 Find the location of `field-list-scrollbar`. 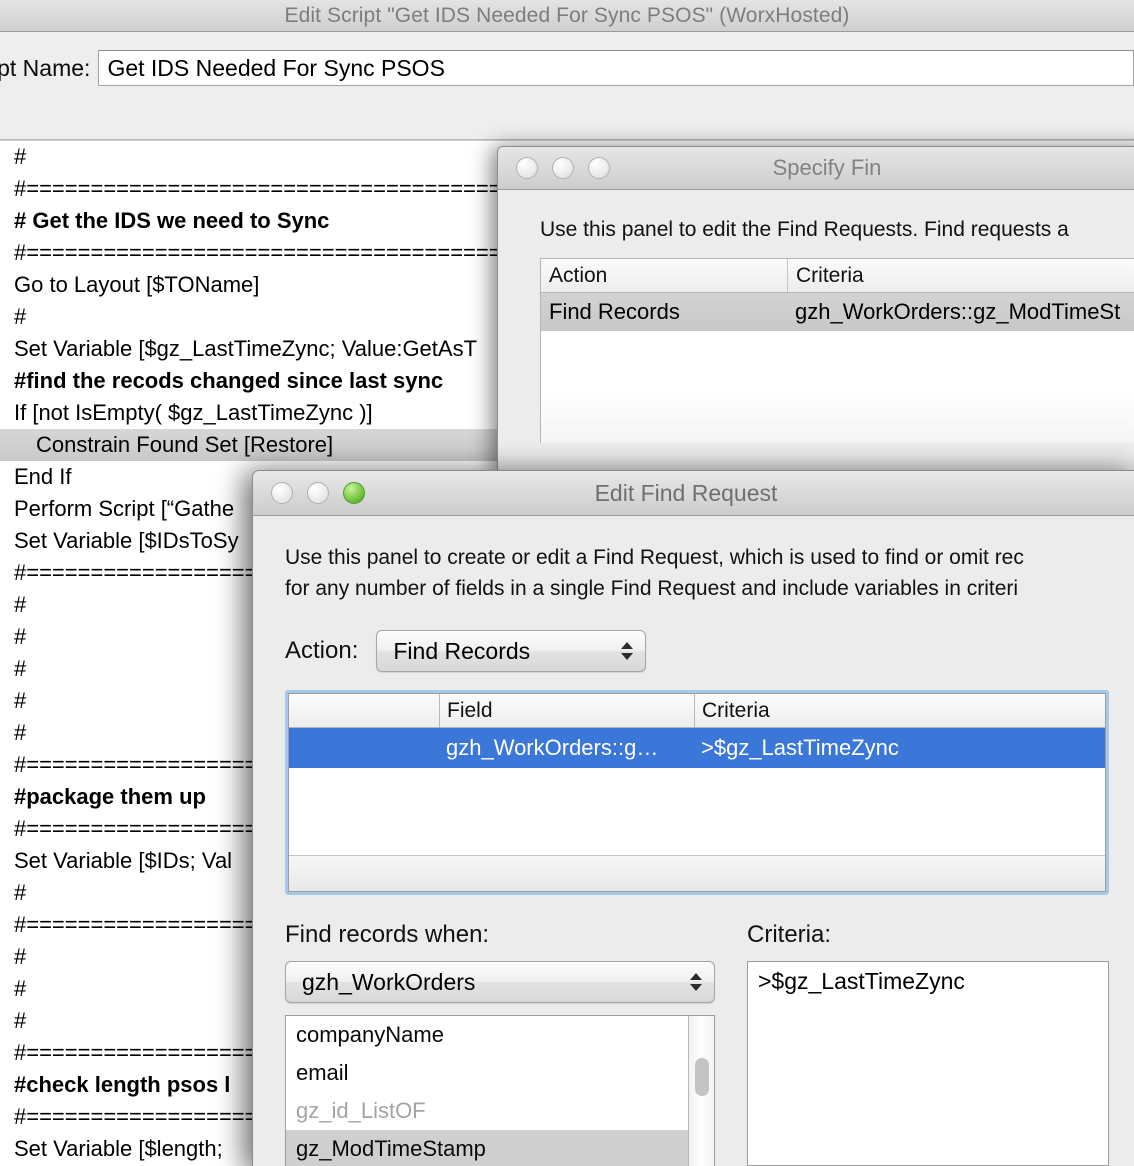

field-list-scrollbar is located at coordinates (701, 1091).